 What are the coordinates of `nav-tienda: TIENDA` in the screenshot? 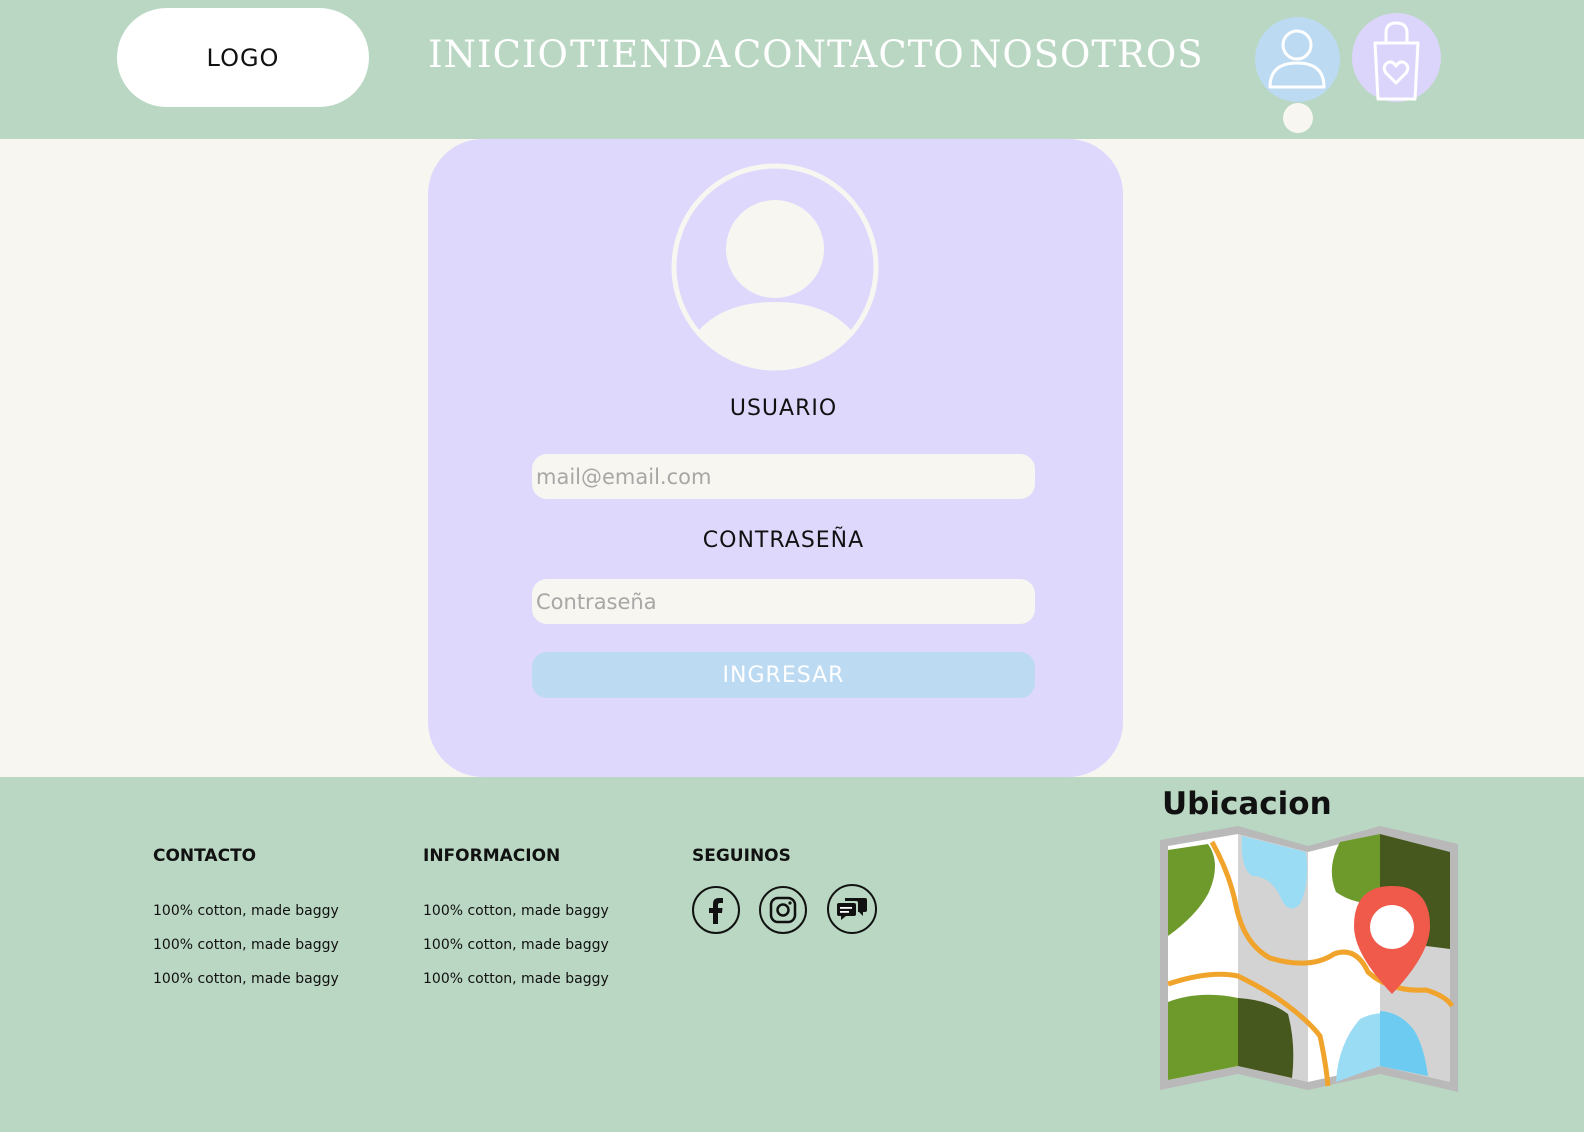 It's located at (650, 55).